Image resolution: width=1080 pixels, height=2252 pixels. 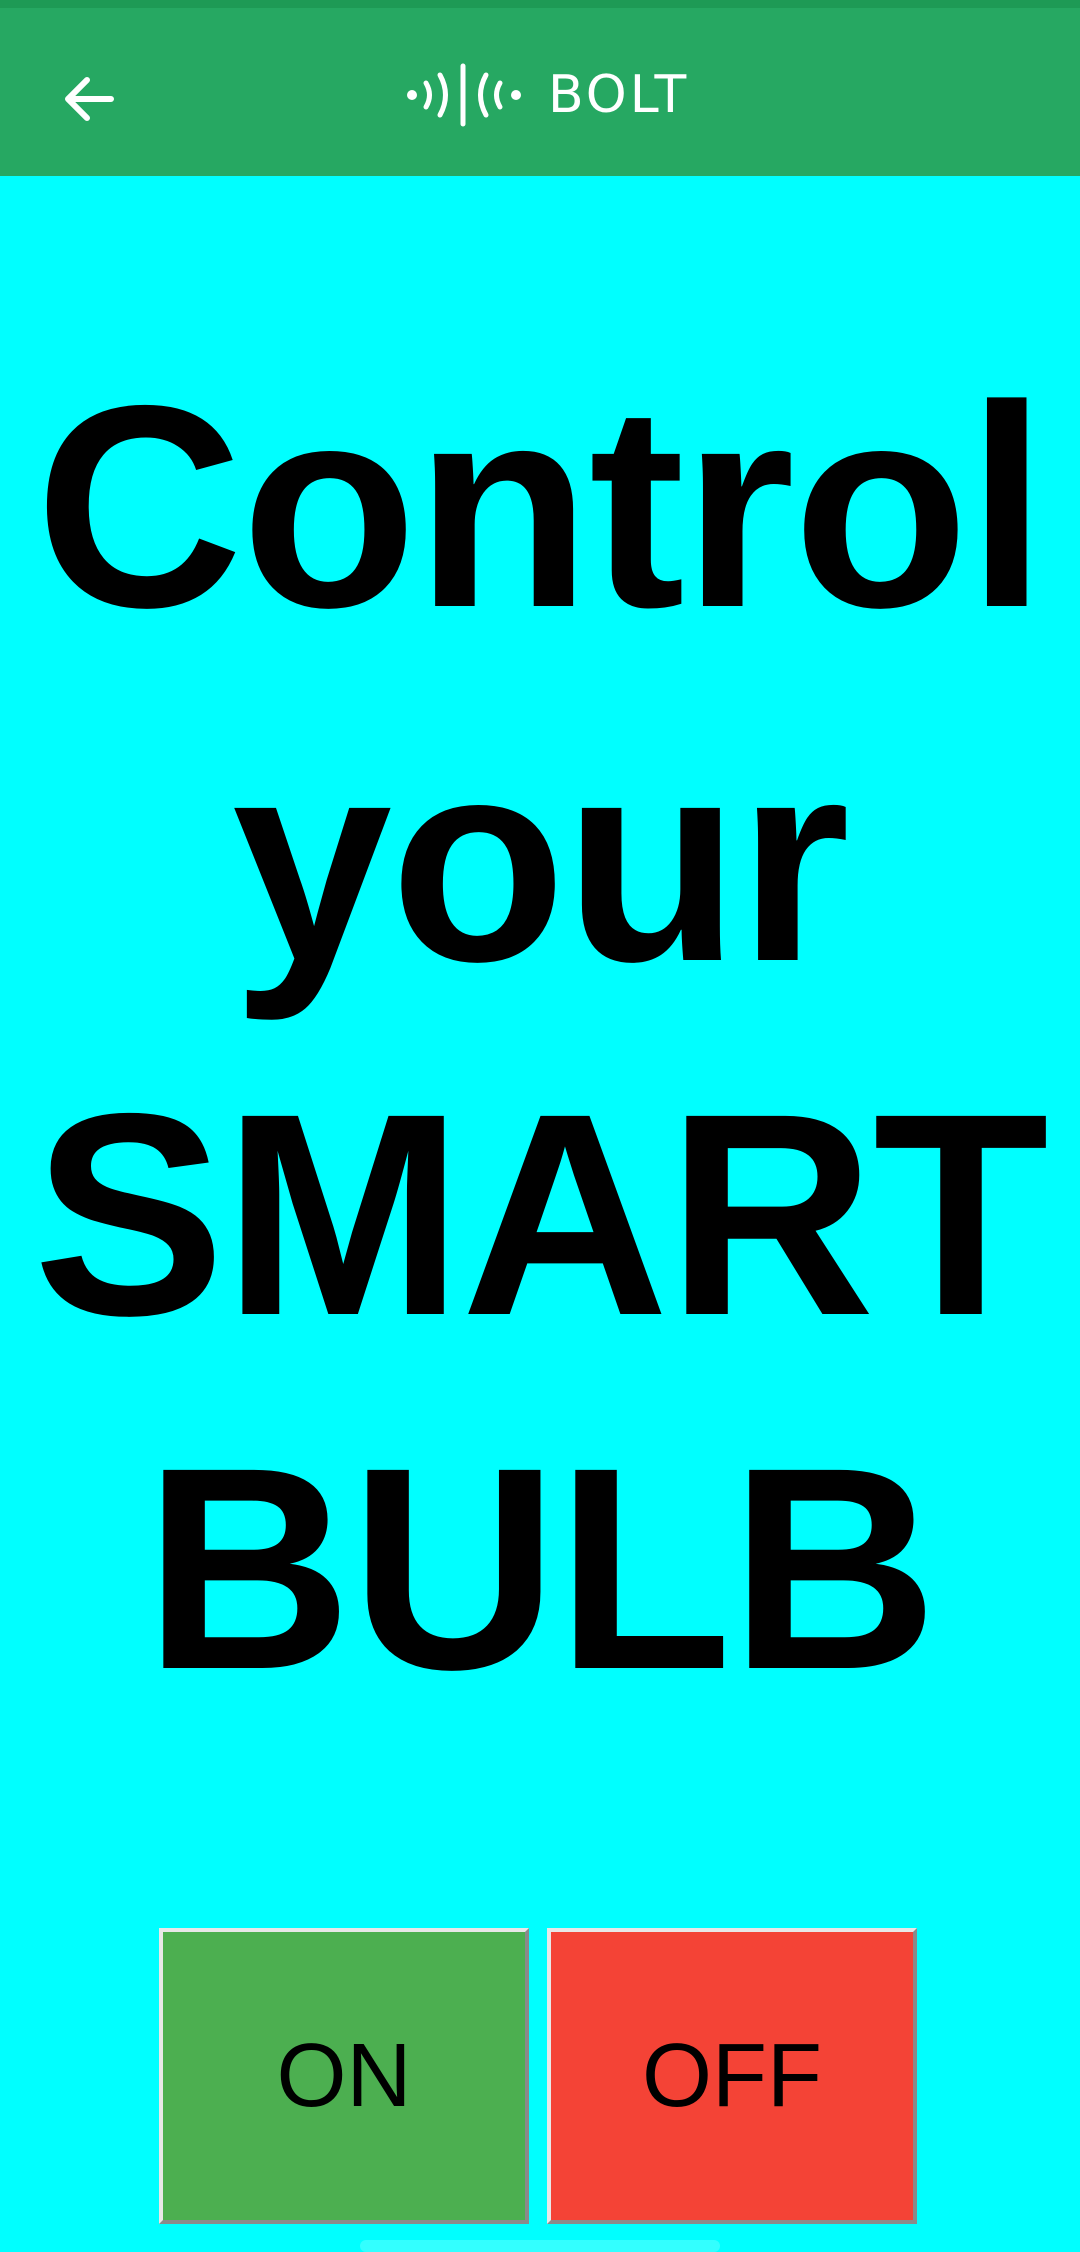 I want to click on off-button: OFF, so click(x=732, y=2076).